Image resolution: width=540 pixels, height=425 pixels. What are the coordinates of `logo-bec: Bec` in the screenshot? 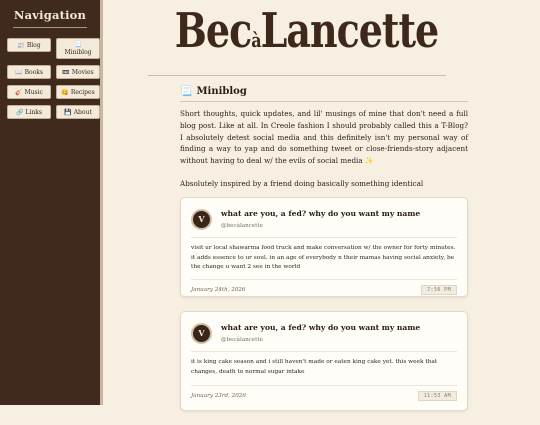 It's located at (213, 30).